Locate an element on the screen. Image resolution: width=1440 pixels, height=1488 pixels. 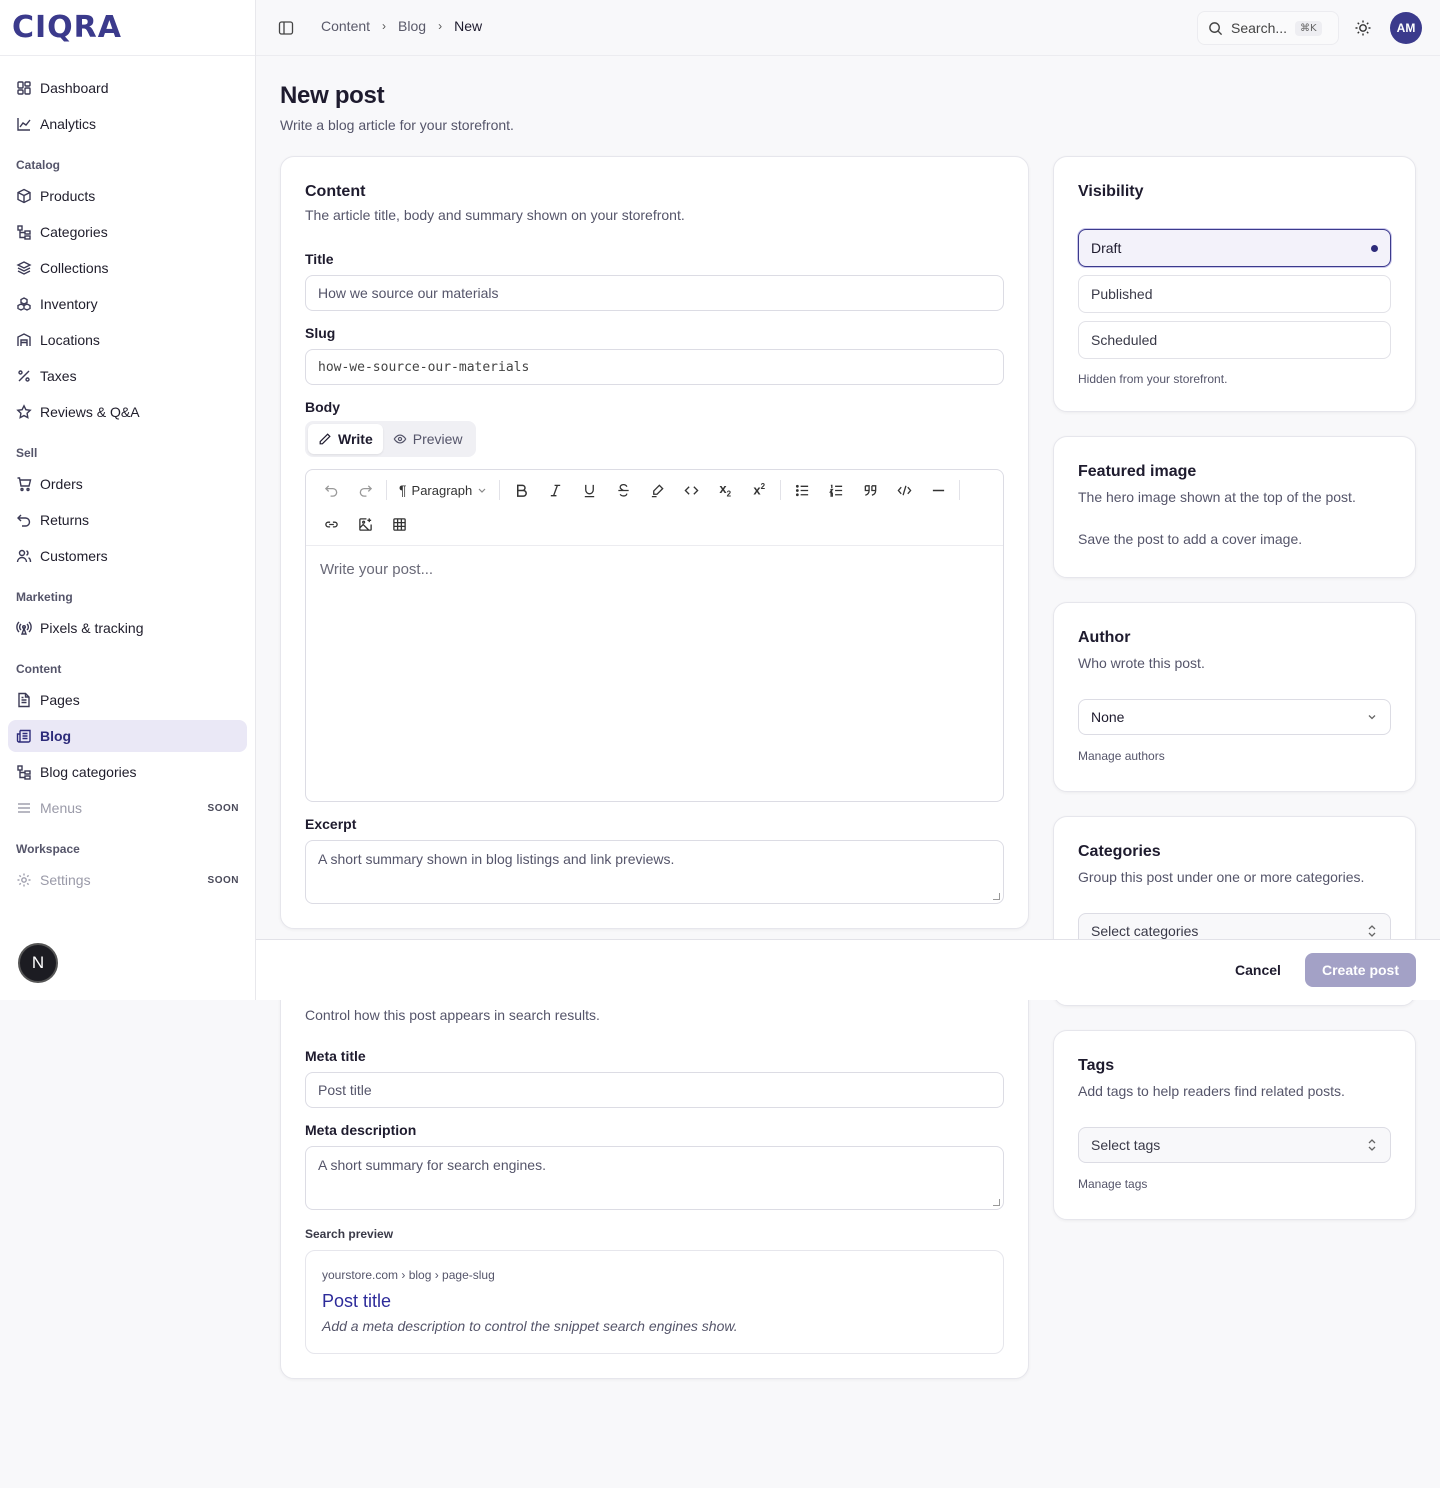
search-preview-label: Search preview is located at coordinates (349, 1234).